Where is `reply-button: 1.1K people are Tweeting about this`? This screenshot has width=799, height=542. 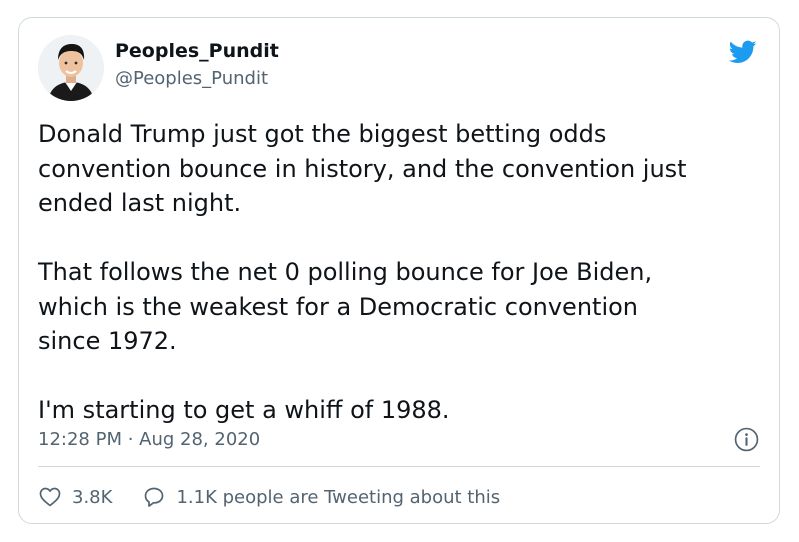 reply-button: 1.1K people are Tweeting about this is located at coordinates (321, 497).